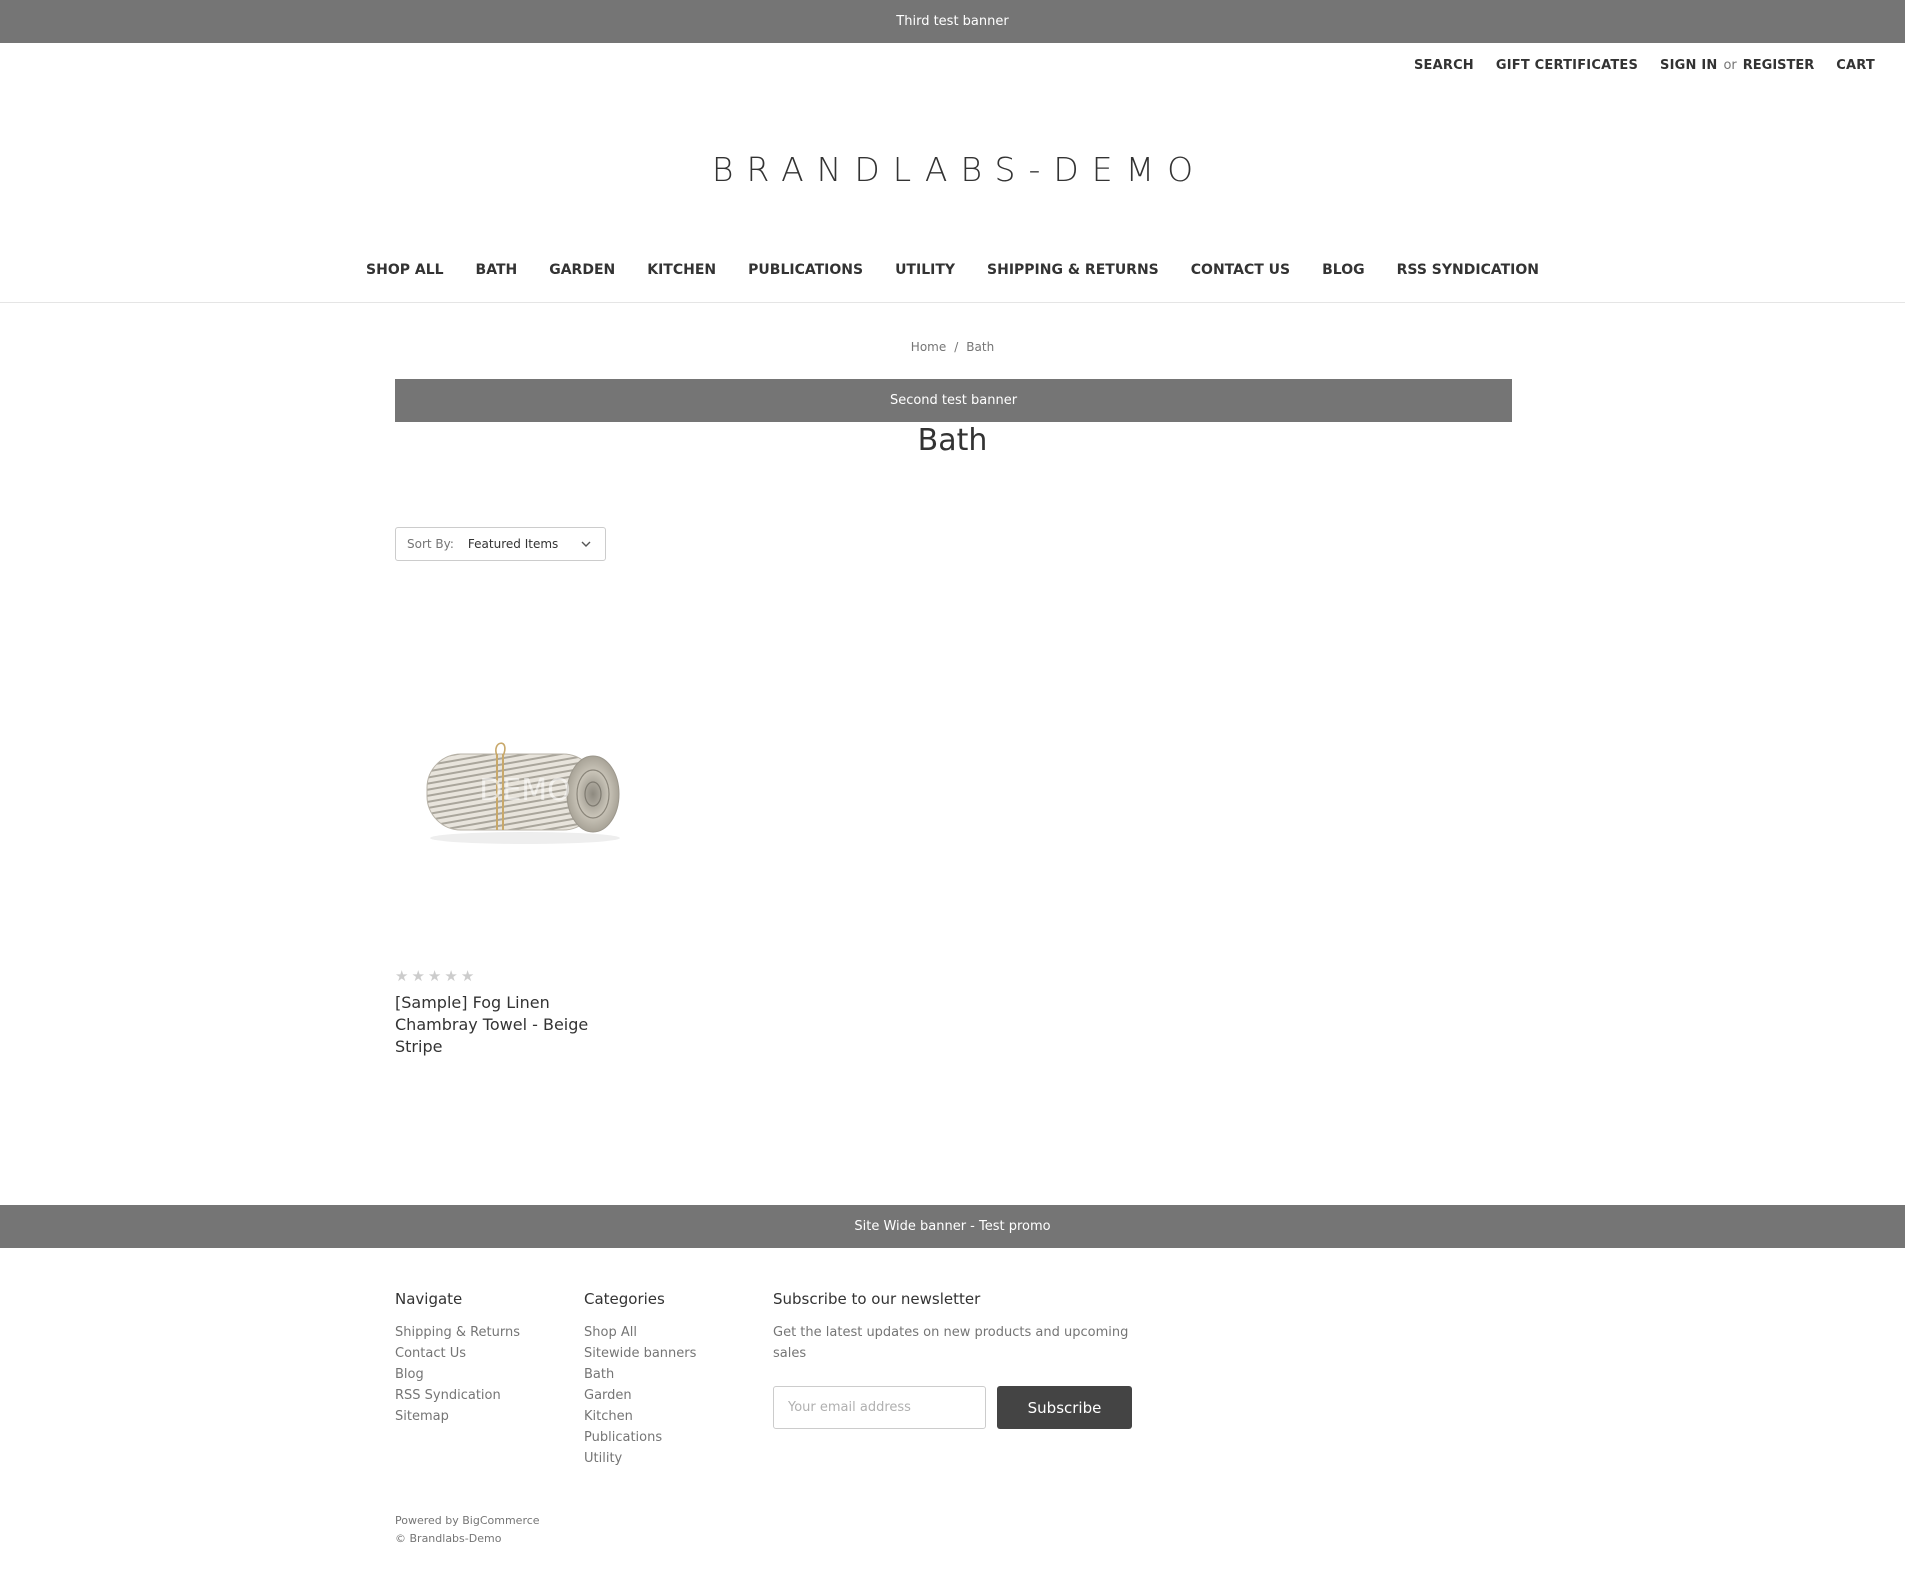  I want to click on footer-categories-heading: Categories, so click(624, 1299).